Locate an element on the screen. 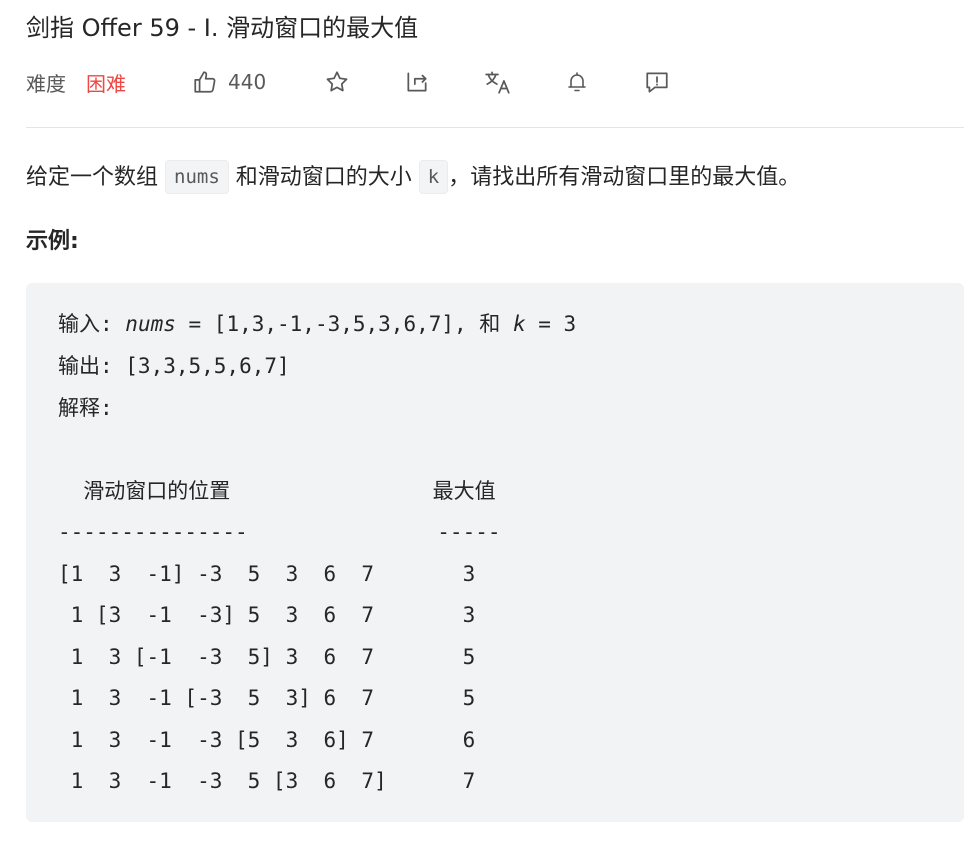 The image size is (975, 843). table-row: 1 3 -1 -3 5 [3 6 7] 7 is located at coordinates (267, 781).